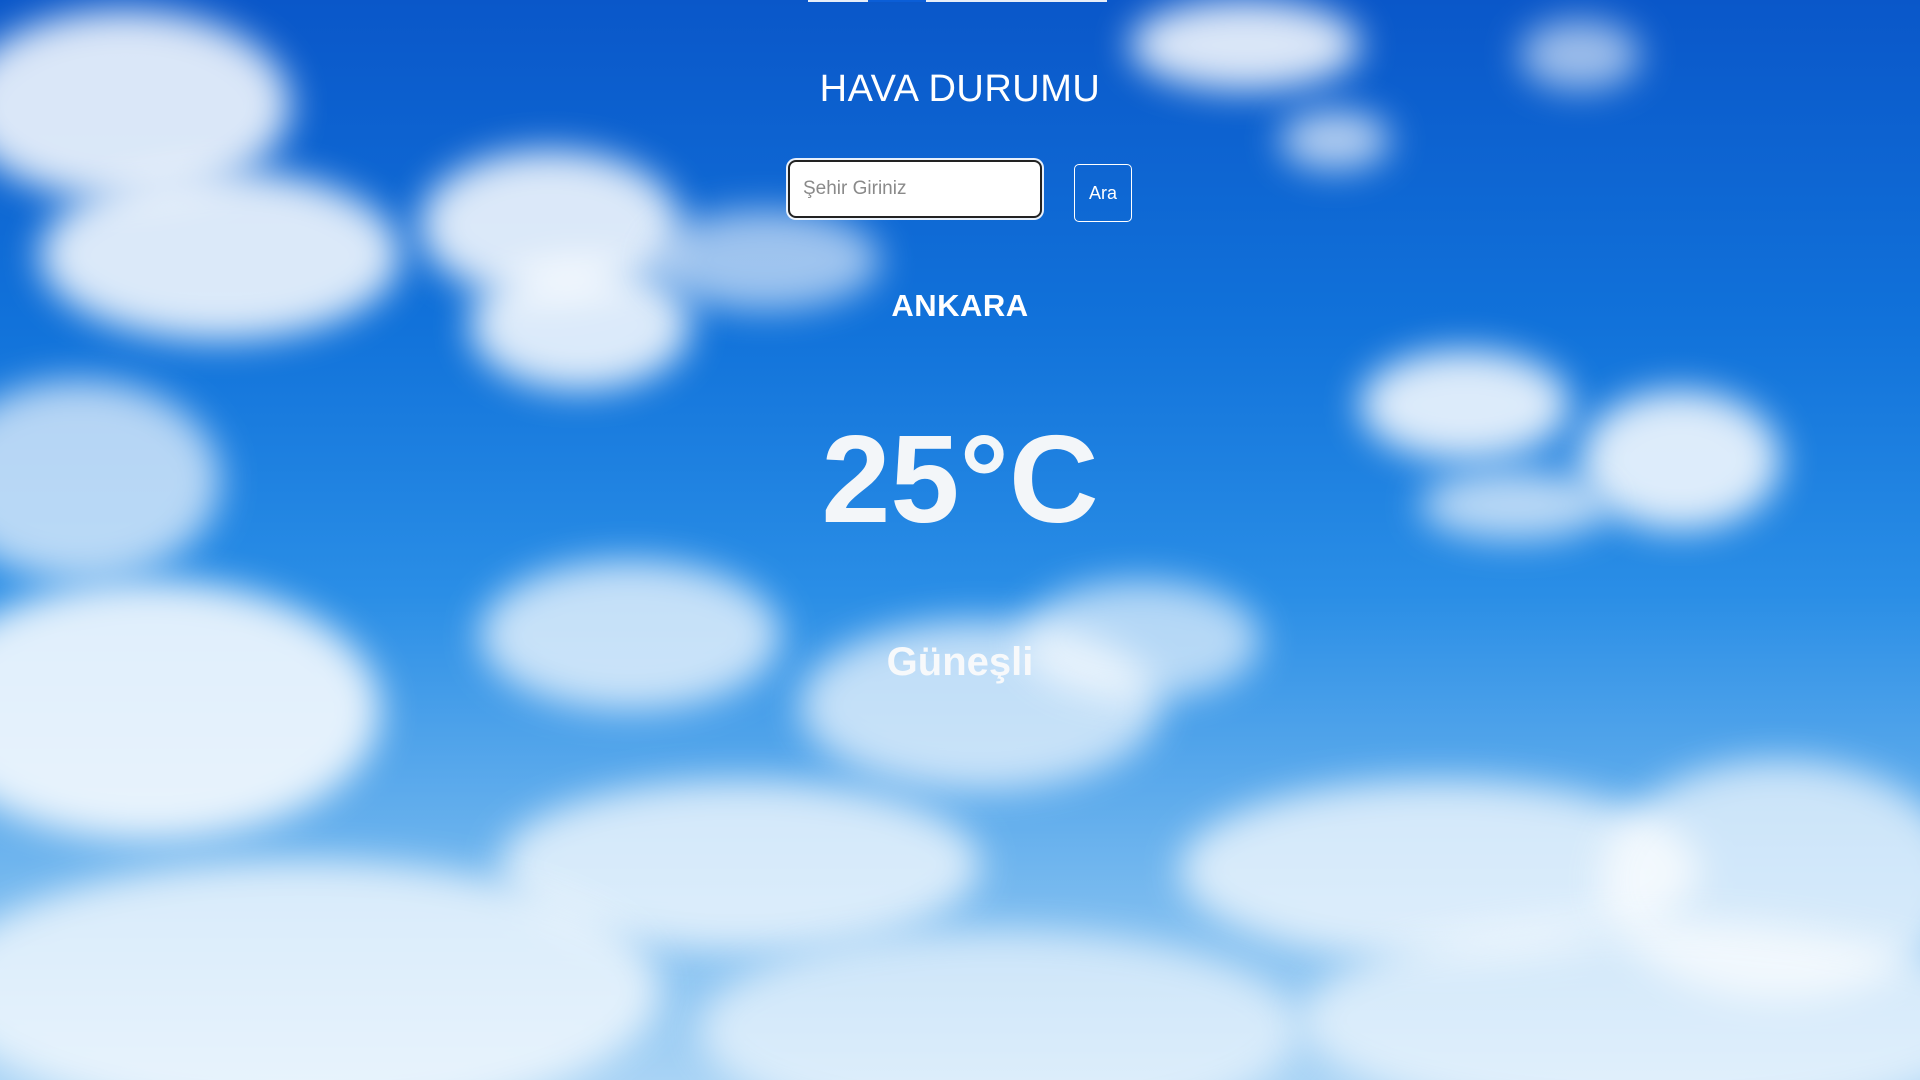 This screenshot has width=1920, height=1080. What do you see at coordinates (960, 480) in the screenshot?
I see `temperature-value: 25°C` at bounding box center [960, 480].